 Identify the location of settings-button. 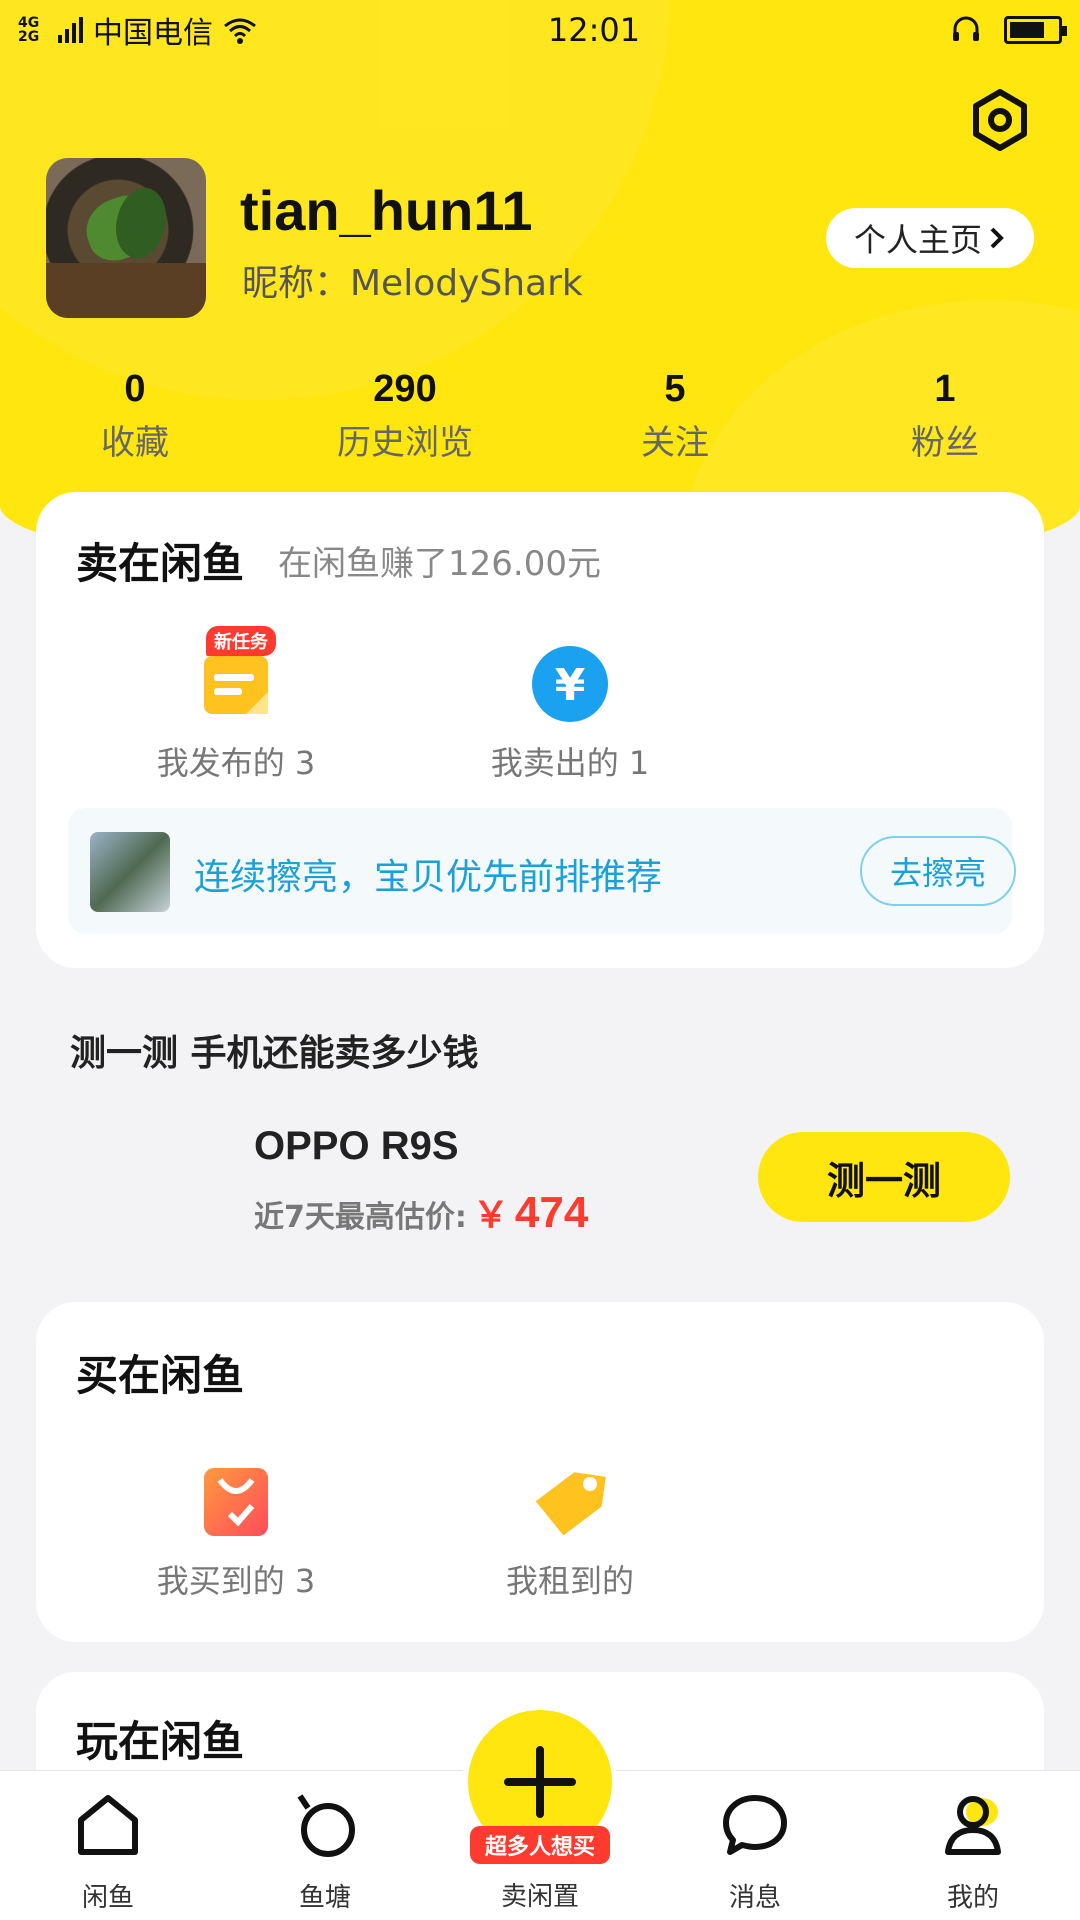
(1000, 120).